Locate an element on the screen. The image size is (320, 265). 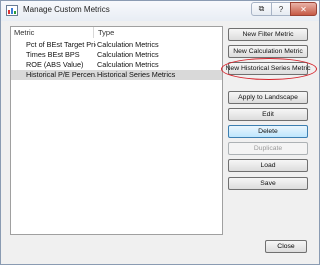
save-button: Save is located at coordinates (268, 183).